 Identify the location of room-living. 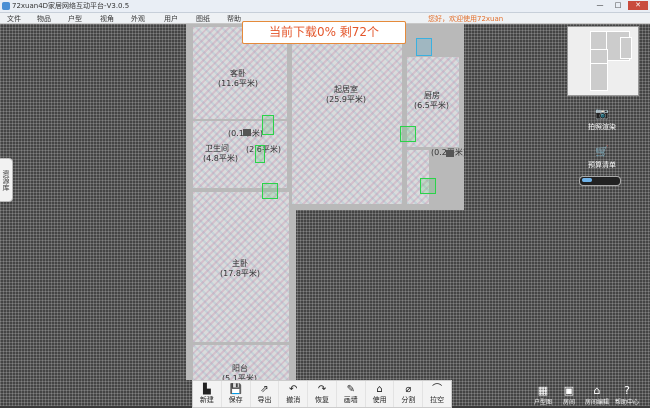
(347, 124).